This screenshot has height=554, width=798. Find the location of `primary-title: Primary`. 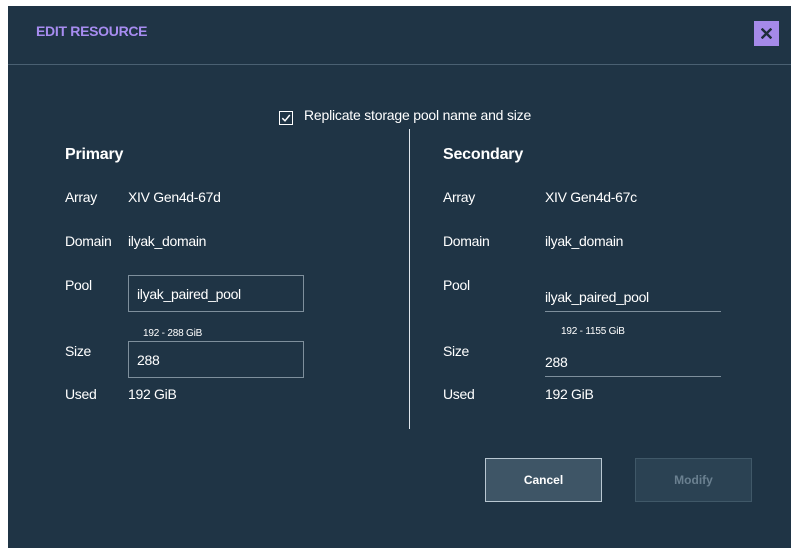

primary-title: Primary is located at coordinates (94, 154).